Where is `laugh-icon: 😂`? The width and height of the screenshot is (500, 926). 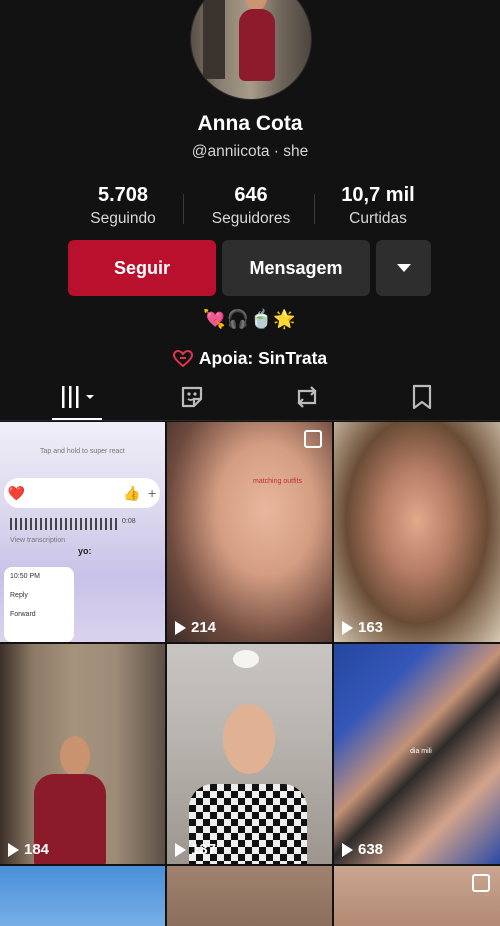
laugh-icon: 😂 is located at coordinates (41, 492).